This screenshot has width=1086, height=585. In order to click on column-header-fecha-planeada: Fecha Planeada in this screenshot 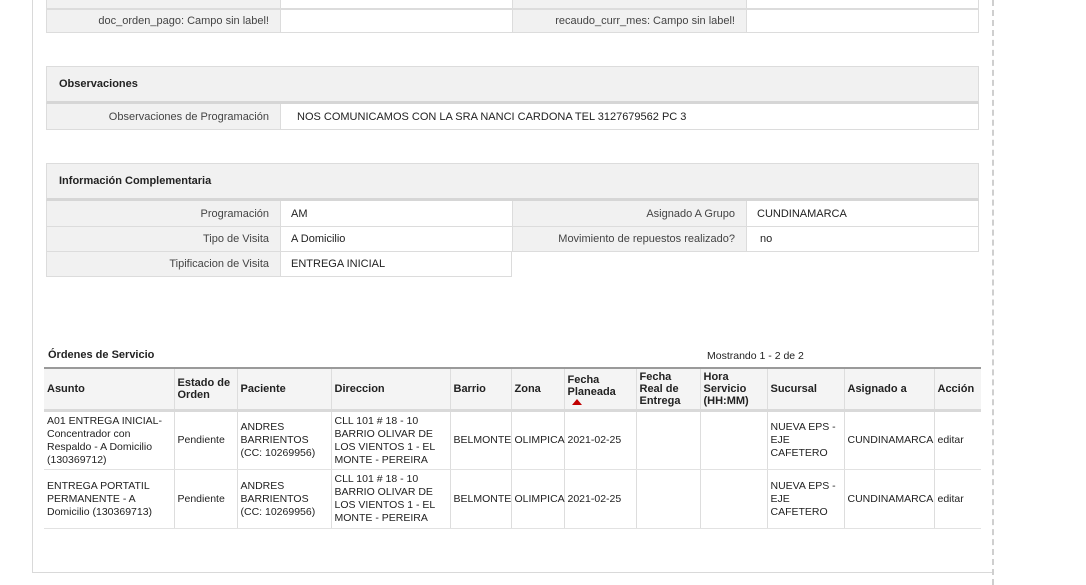, I will do `click(599, 390)`.